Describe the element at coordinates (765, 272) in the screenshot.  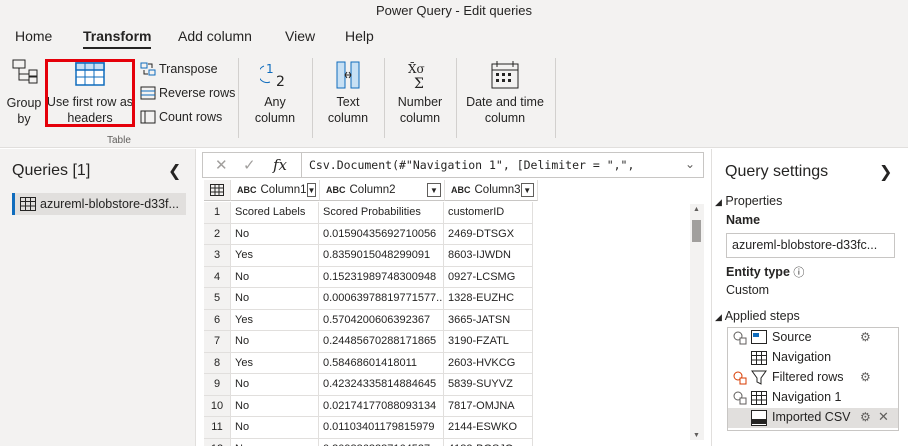
I see `entity-type-label: Entity type ⓘ` at that location.